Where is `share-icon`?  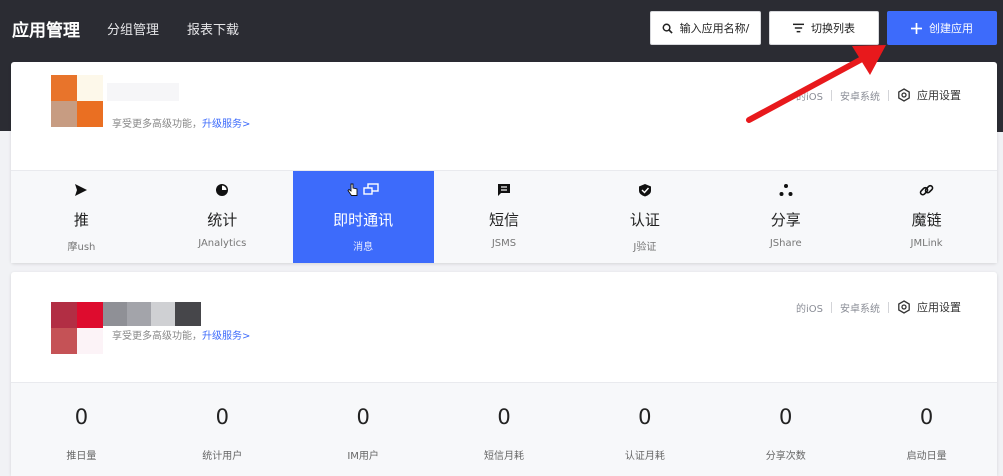 share-icon is located at coordinates (786, 190).